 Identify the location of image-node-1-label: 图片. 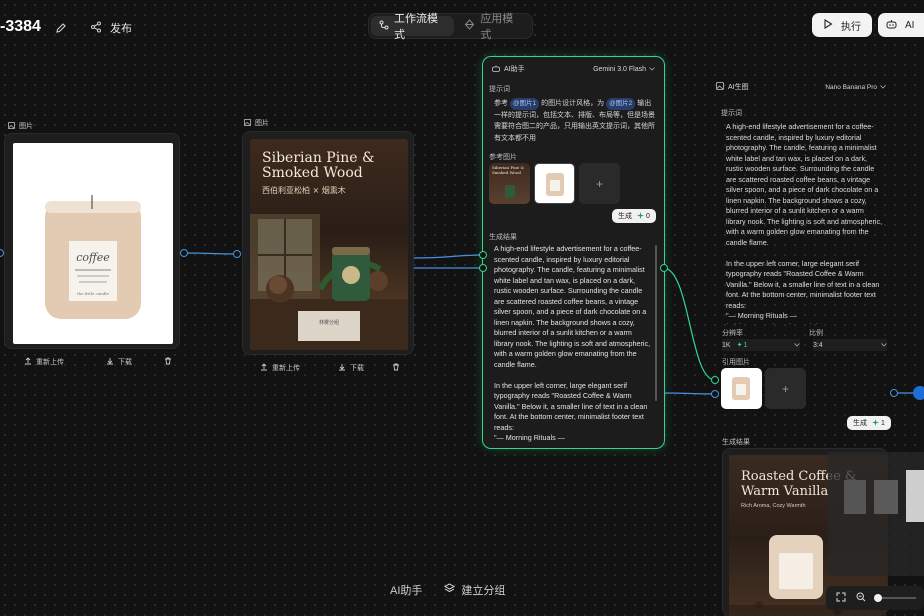
(20, 126).